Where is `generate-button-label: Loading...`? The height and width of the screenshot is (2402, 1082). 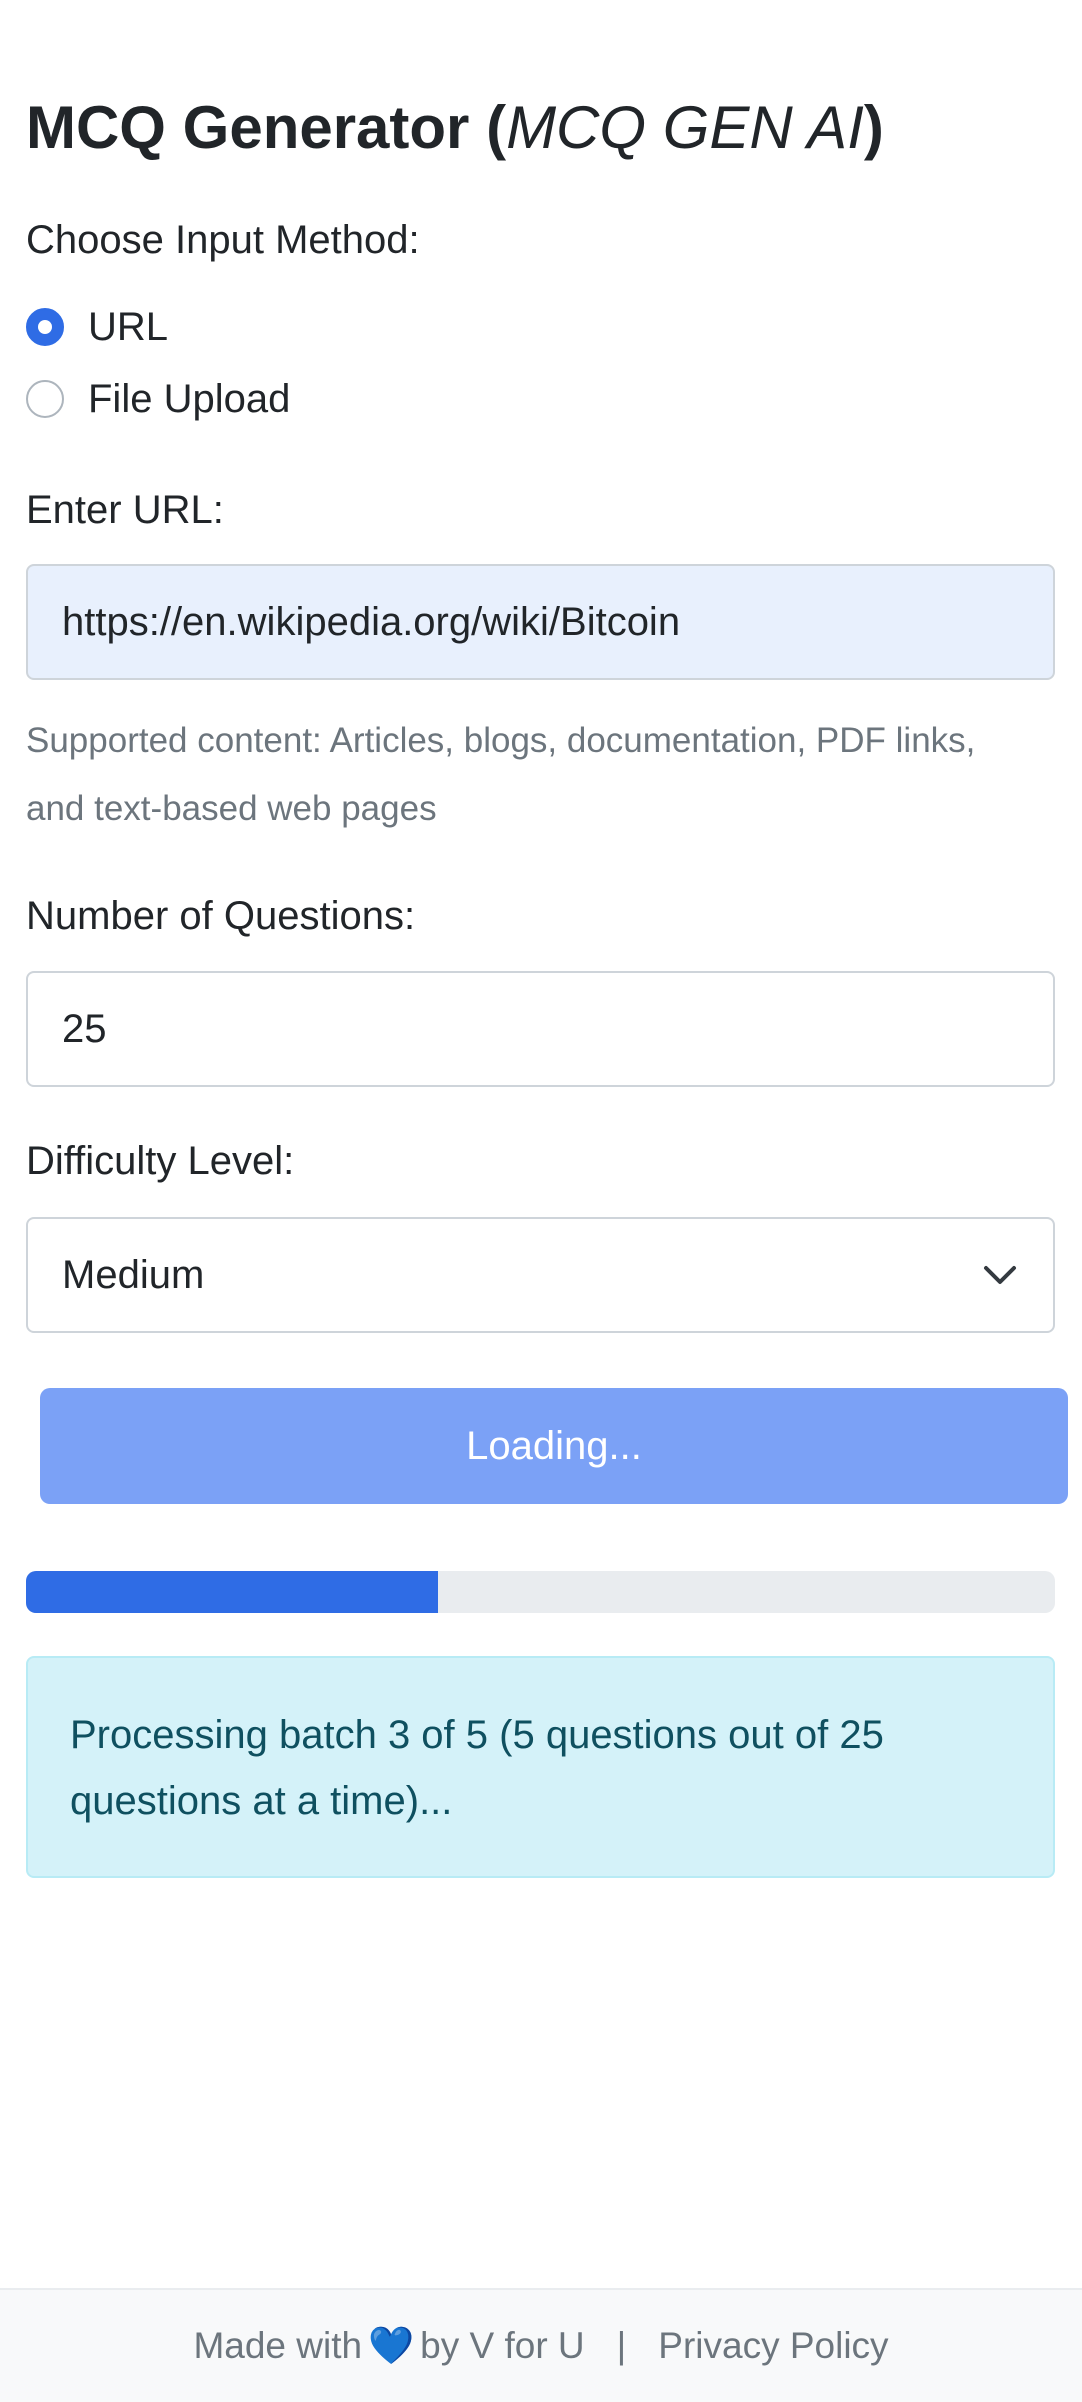 generate-button-label: Loading... is located at coordinates (554, 1445).